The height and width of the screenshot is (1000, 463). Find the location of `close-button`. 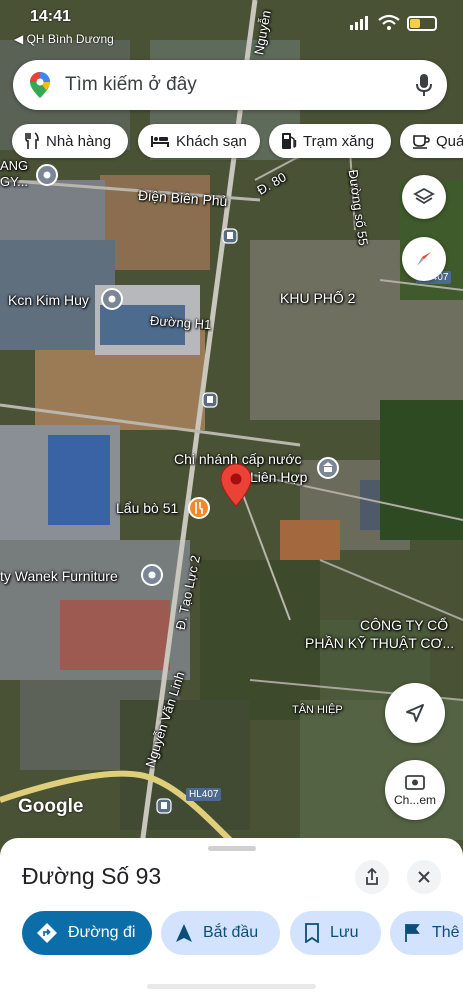

close-button is located at coordinates (424, 877).